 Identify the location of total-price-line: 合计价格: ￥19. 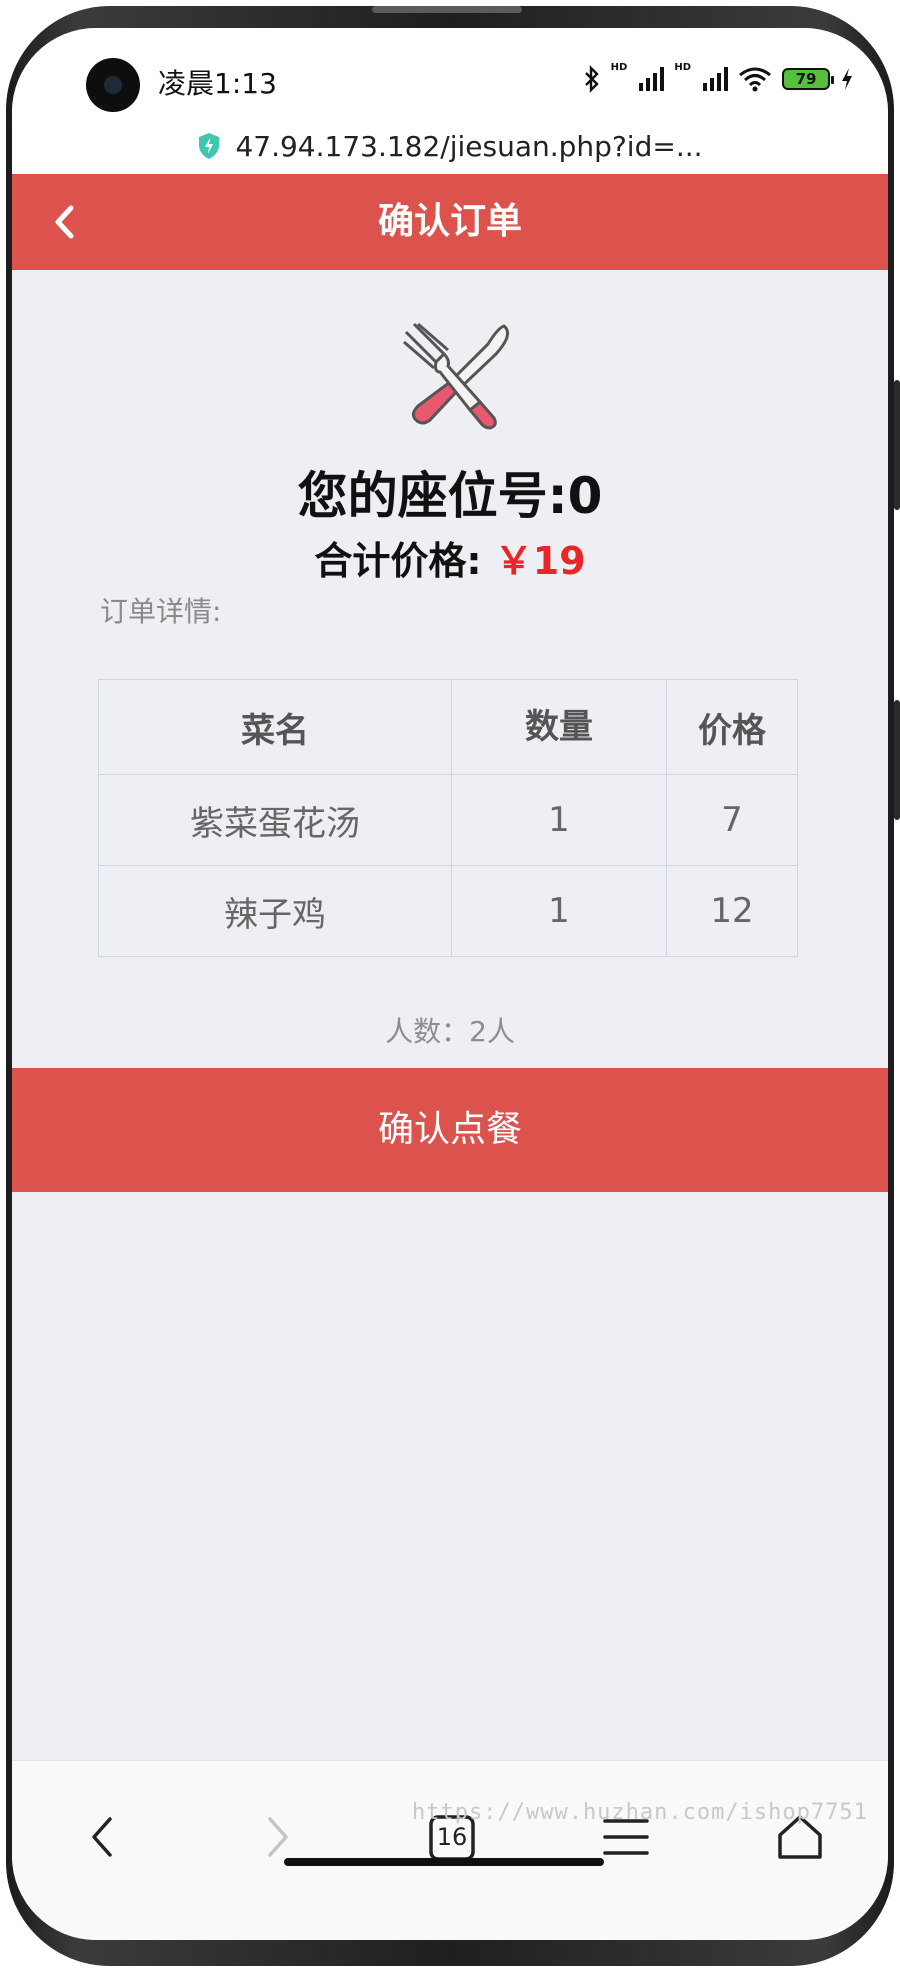
(450, 557).